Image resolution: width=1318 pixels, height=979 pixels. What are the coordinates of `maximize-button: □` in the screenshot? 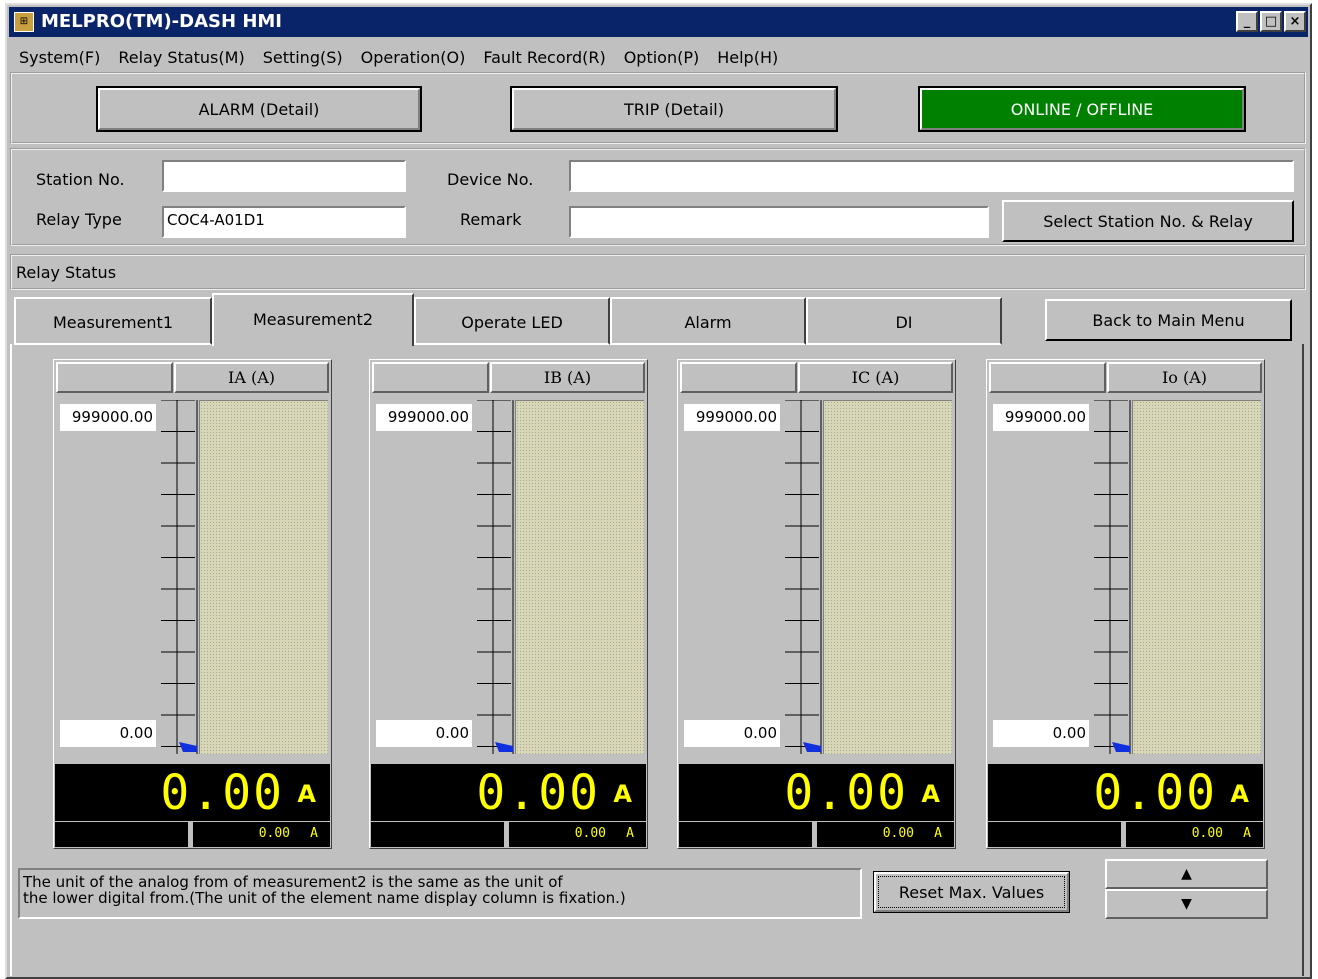 It's located at (1271, 21).